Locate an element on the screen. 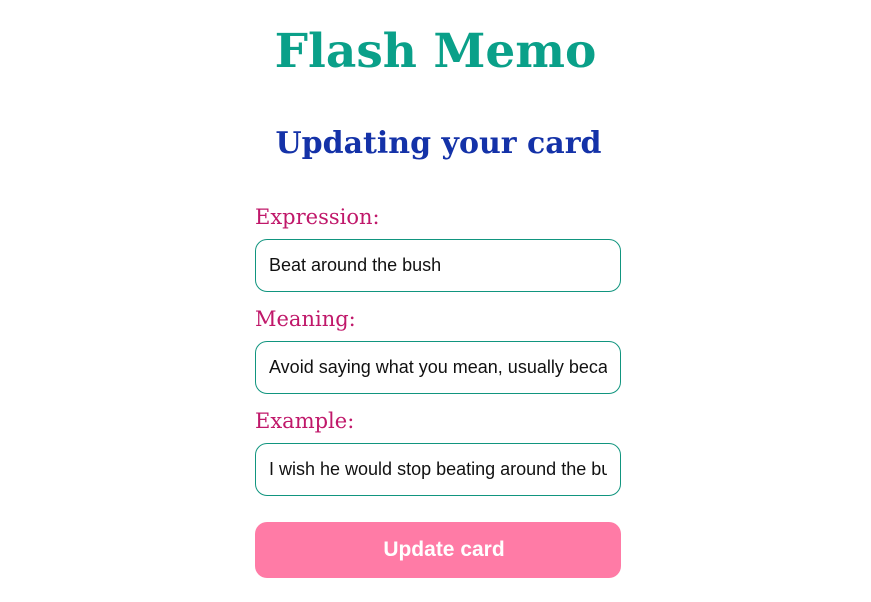  expression-label: Expression: is located at coordinates (317, 217).